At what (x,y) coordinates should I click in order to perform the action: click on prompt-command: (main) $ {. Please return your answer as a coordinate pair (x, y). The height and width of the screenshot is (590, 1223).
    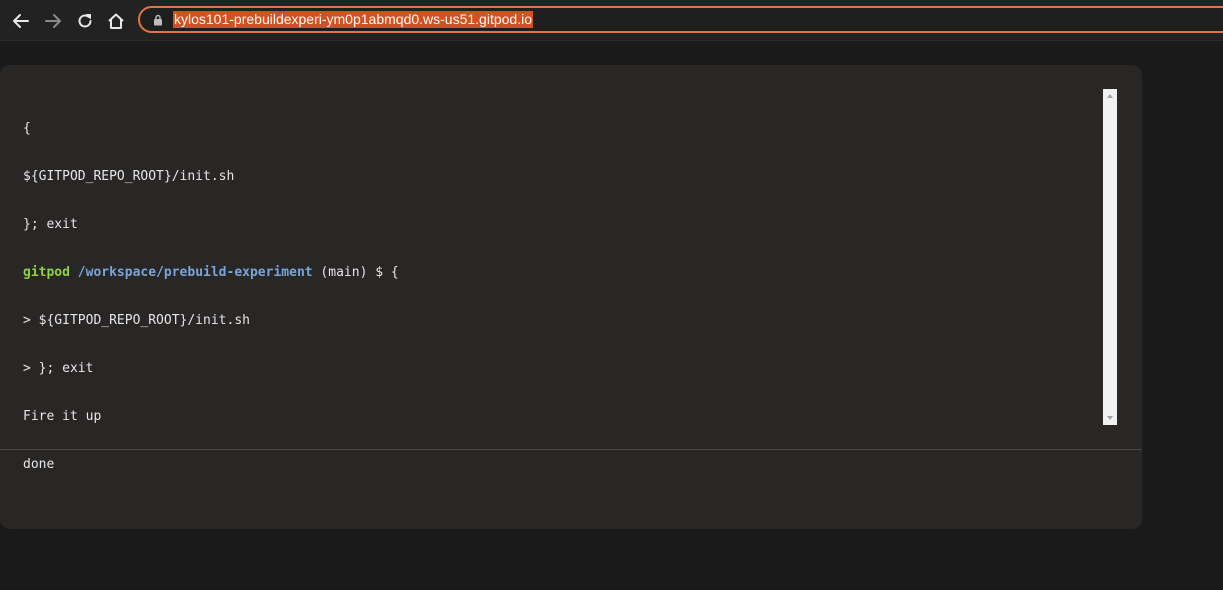
    Looking at the image, I should click on (355, 272).